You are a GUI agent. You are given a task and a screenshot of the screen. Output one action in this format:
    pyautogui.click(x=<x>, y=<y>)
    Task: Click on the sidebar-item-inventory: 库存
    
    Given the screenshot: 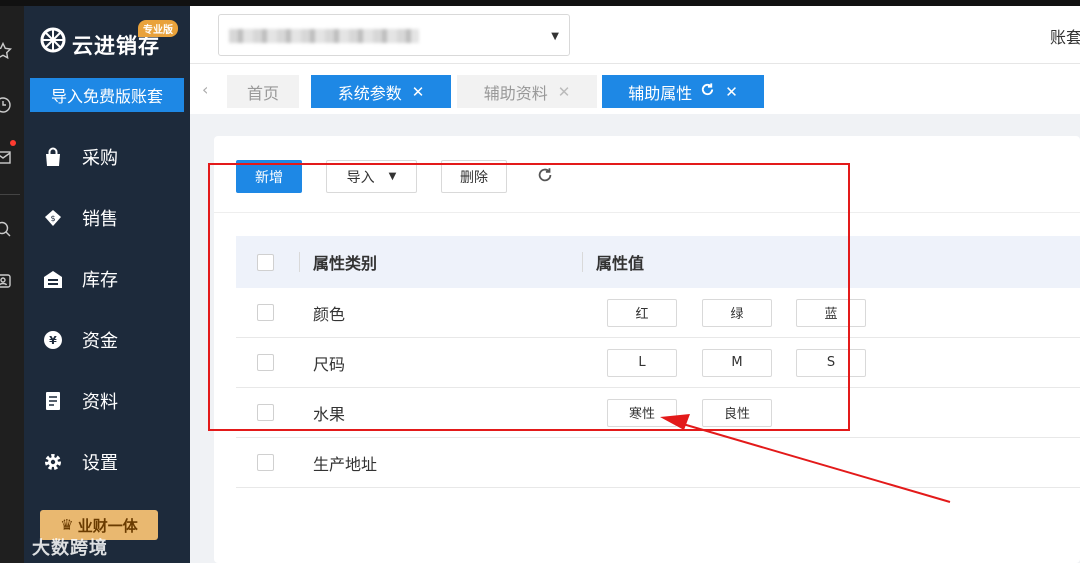 What is the action you would take?
    pyautogui.click(x=107, y=278)
    